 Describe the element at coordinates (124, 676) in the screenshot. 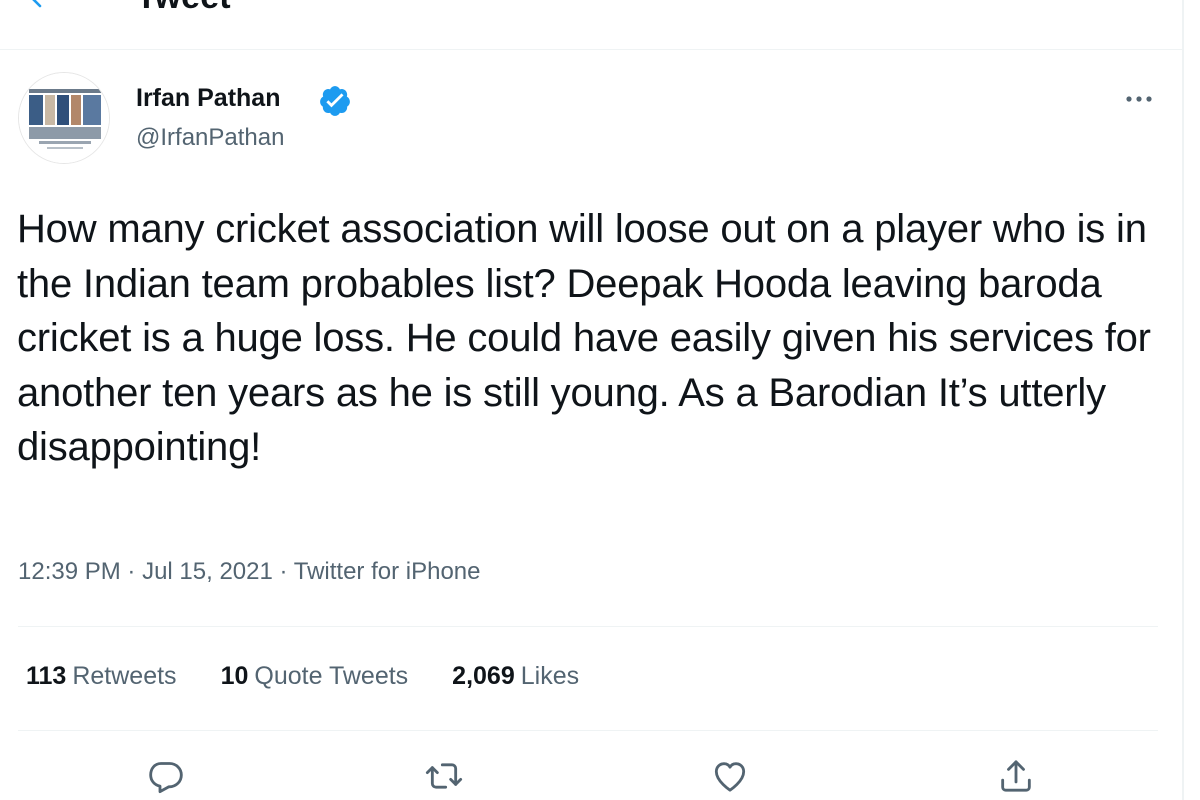

I see `retweets-label: Retweets` at that location.